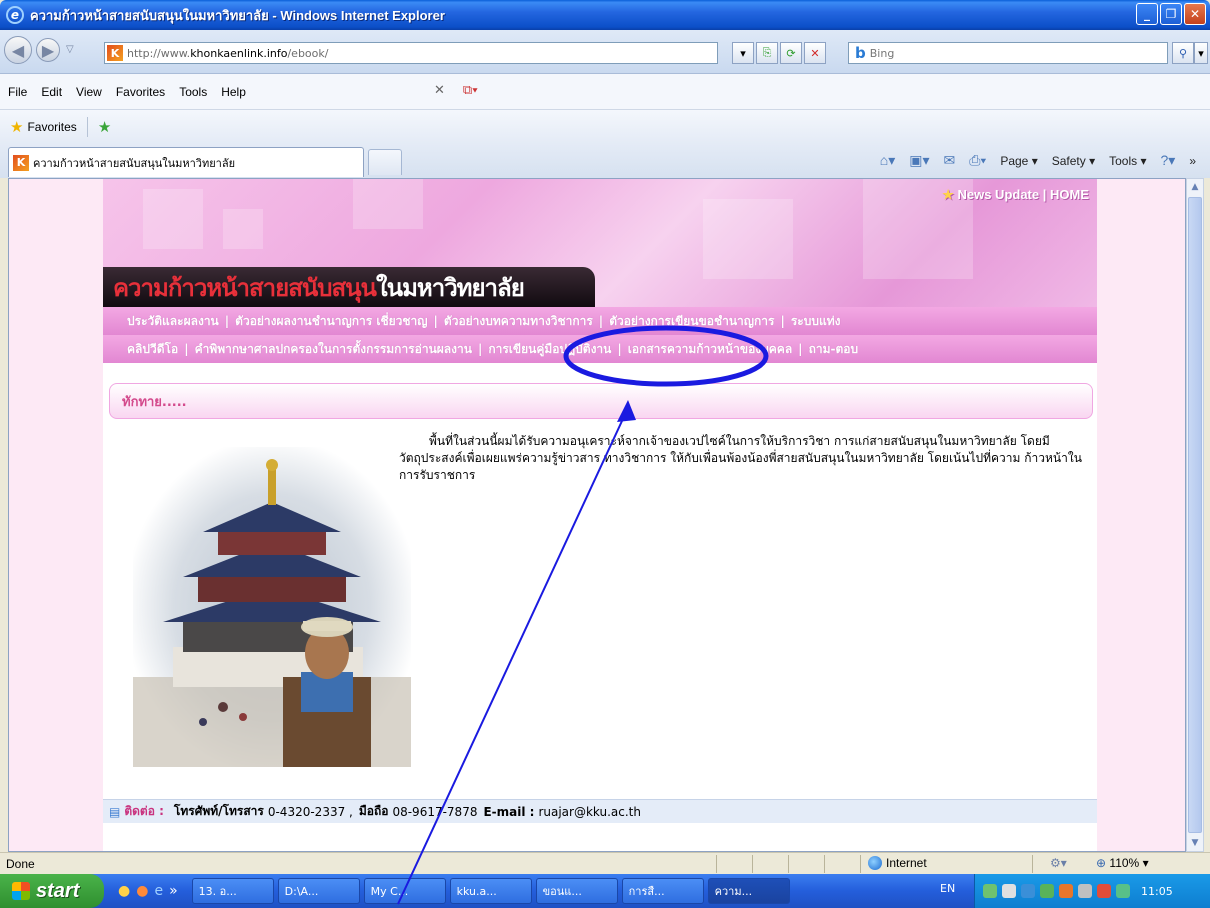 Image resolution: width=1210 pixels, height=908 pixels. Describe the element at coordinates (860, 53) in the screenshot. I see `bing-logo-icon: b` at that location.